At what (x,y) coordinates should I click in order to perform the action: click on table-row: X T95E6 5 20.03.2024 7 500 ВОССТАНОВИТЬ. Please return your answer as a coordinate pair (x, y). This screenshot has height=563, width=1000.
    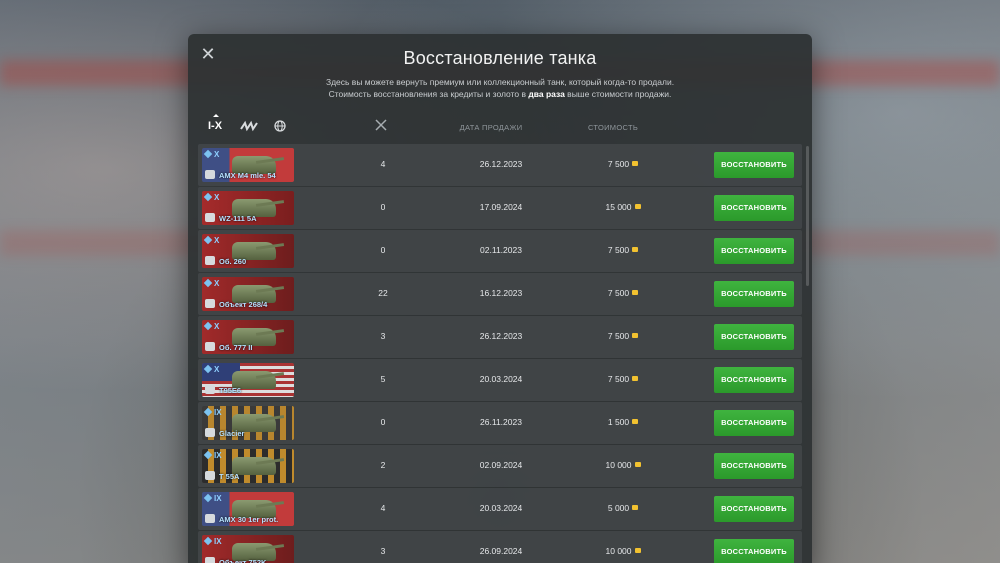
    Looking at the image, I should click on (500, 380).